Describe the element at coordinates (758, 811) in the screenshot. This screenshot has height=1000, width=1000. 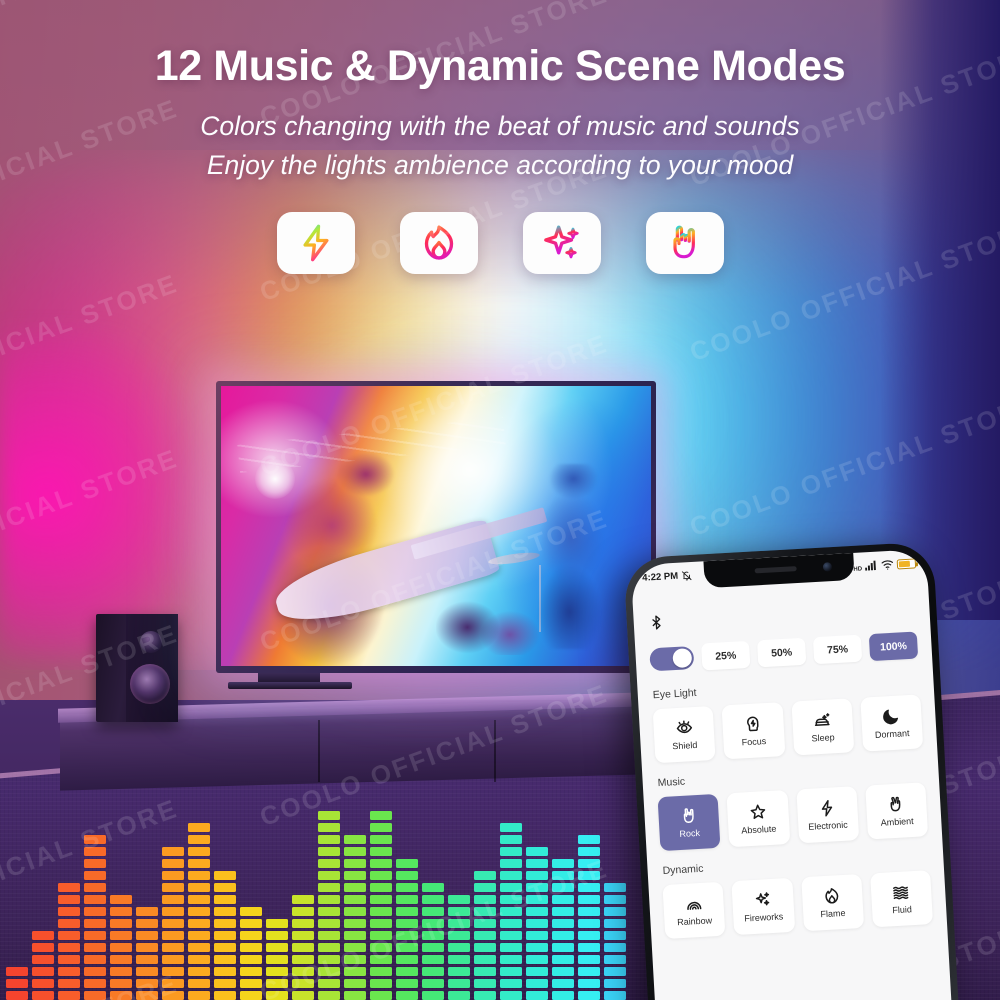
I see `star-icon` at that location.